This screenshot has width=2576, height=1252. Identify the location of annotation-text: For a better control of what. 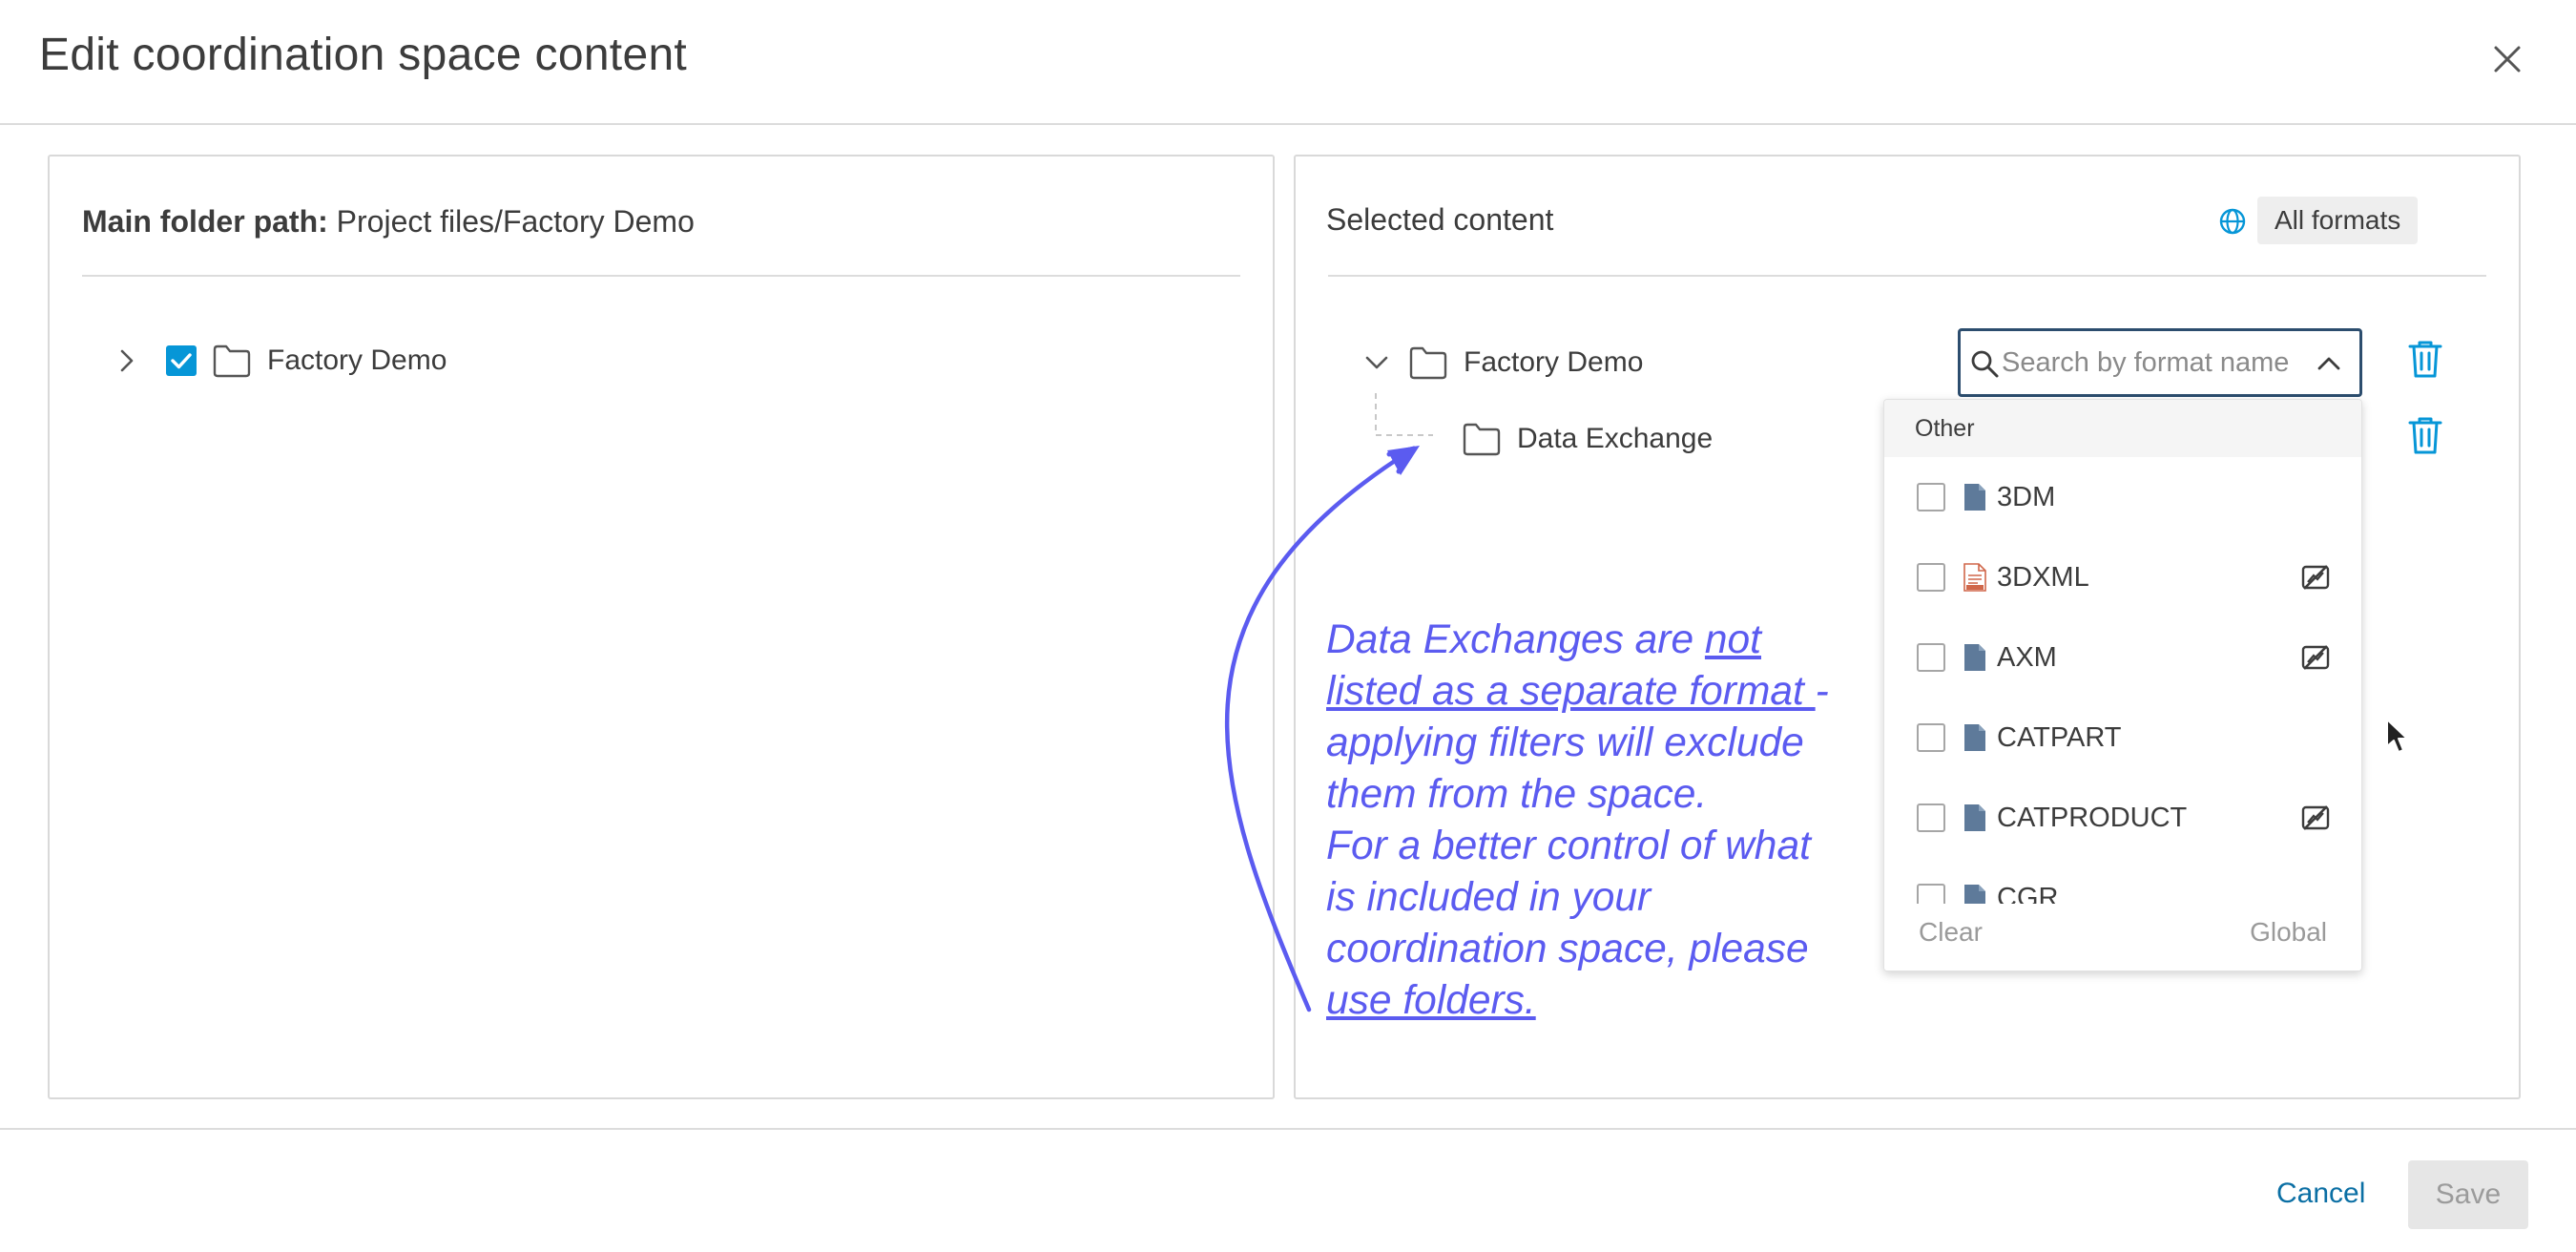
(1568, 846).